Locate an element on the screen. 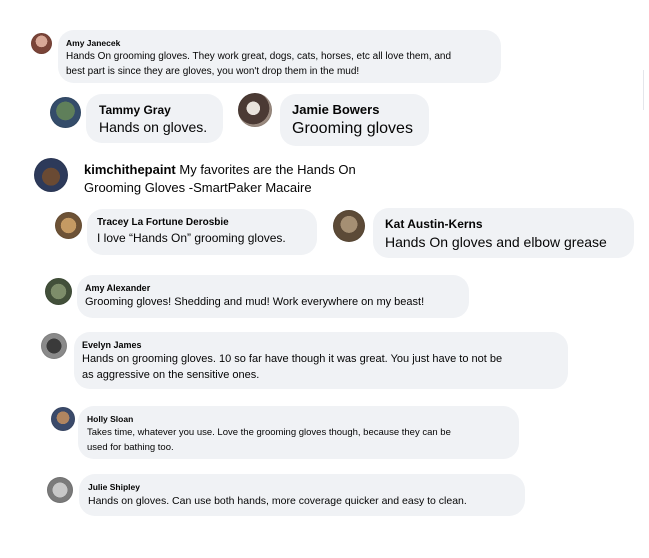 This screenshot has width=649, height=558. comment-text: Hands On gloves and elbow grease is located at coordinates (496, 242).